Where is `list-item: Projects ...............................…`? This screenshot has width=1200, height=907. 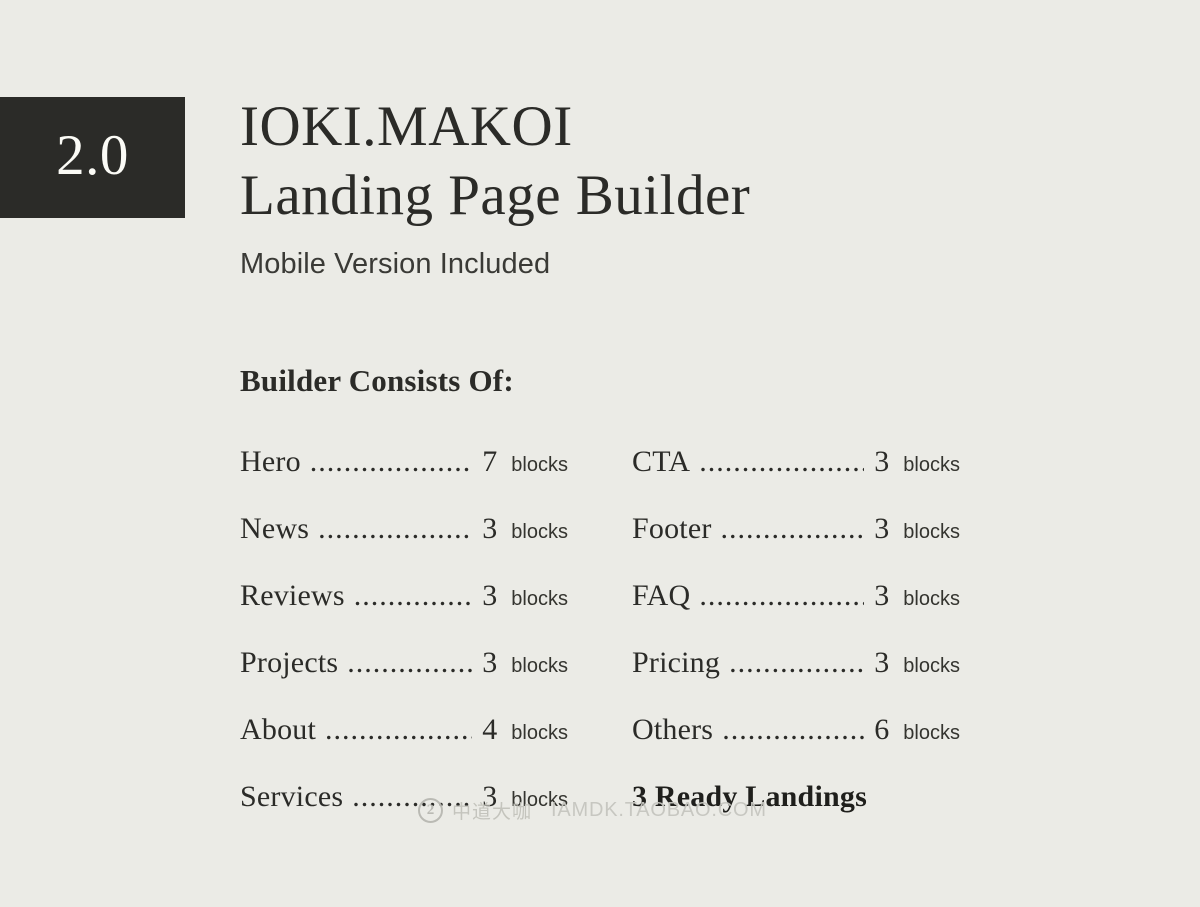 list-item: Projects ...............................… is located at coordinates (404, 679).